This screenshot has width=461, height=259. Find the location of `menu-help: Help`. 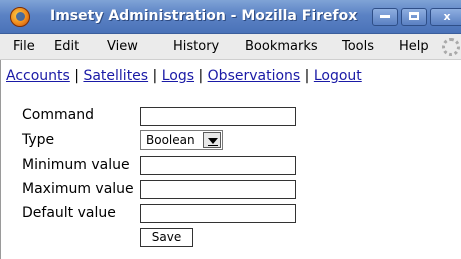

menu-help: Help is located at coordinates (414, 46).